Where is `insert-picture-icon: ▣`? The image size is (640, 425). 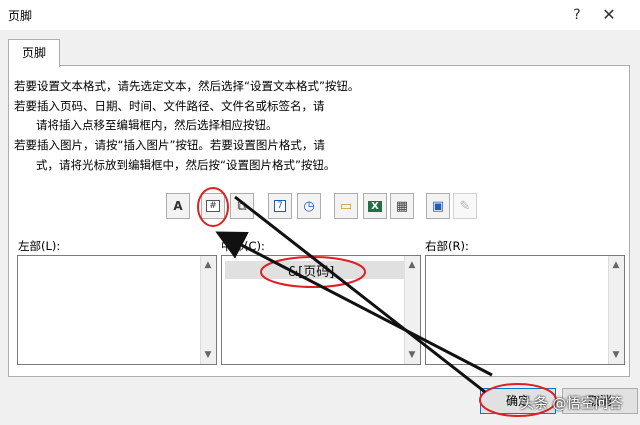 insert-picture-icon: ▣ is located at coordinates (438, 206).